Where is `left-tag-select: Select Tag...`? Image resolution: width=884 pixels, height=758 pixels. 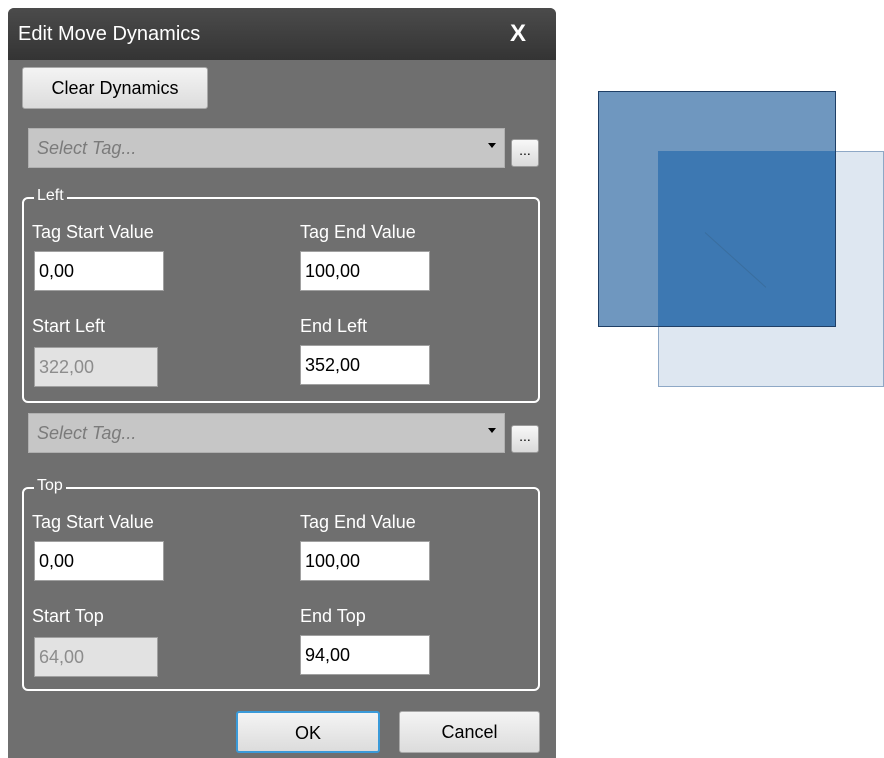 left-tag-select: Select Tag... is located at coordinates (266, 148).